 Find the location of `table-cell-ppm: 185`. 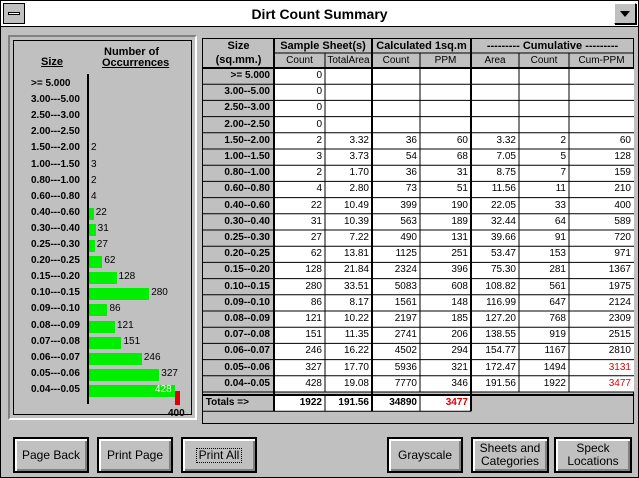

table-cell-ppm: 185 is located at coordinates (459, 318).